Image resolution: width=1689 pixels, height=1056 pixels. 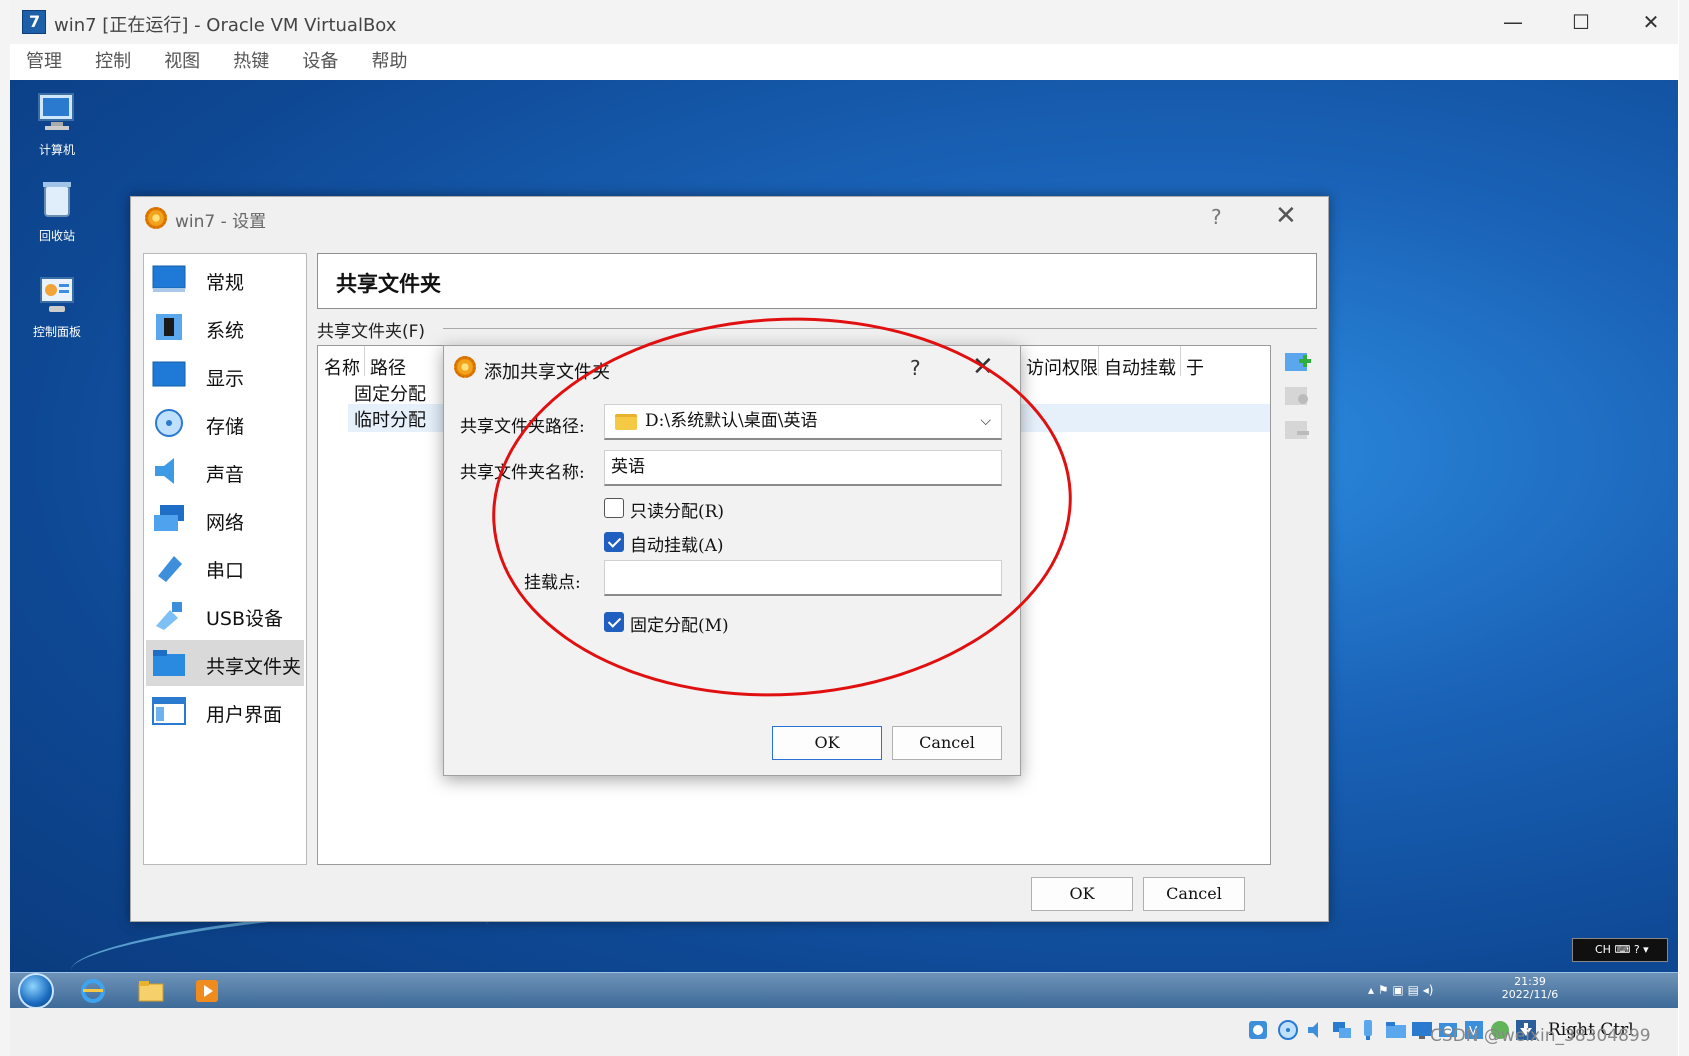 I want to click on desktop-icon-computer: 计算机, so click(x=57, y=124).